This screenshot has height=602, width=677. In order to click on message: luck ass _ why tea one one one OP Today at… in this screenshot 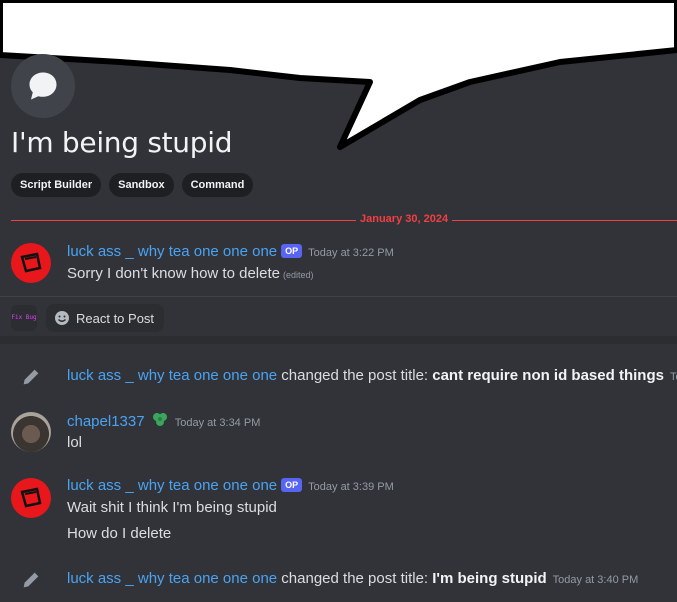, I will do `click(338, 511)`.